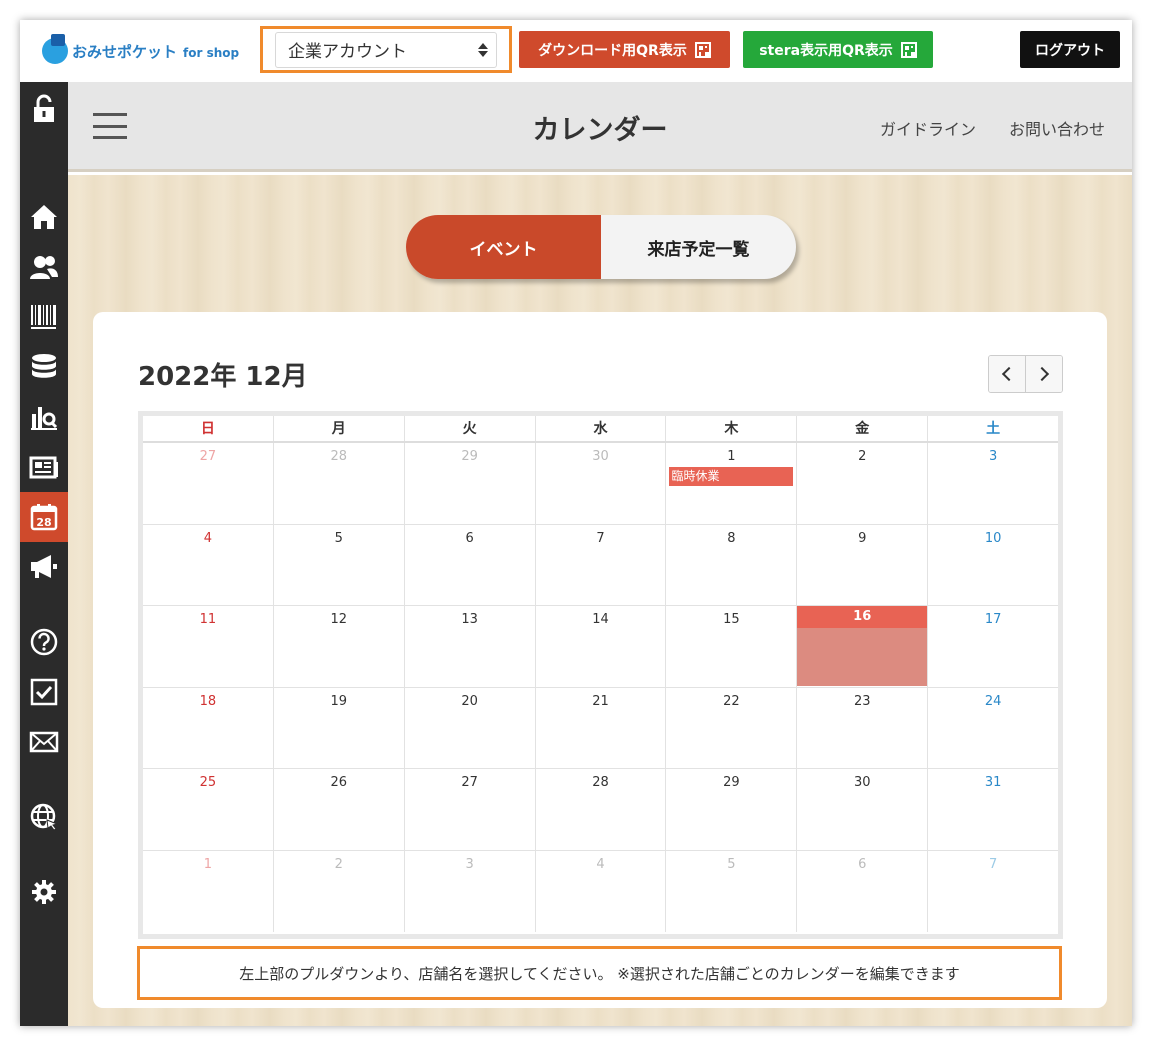  I want to click on day-number: 23, so click(862, 701).